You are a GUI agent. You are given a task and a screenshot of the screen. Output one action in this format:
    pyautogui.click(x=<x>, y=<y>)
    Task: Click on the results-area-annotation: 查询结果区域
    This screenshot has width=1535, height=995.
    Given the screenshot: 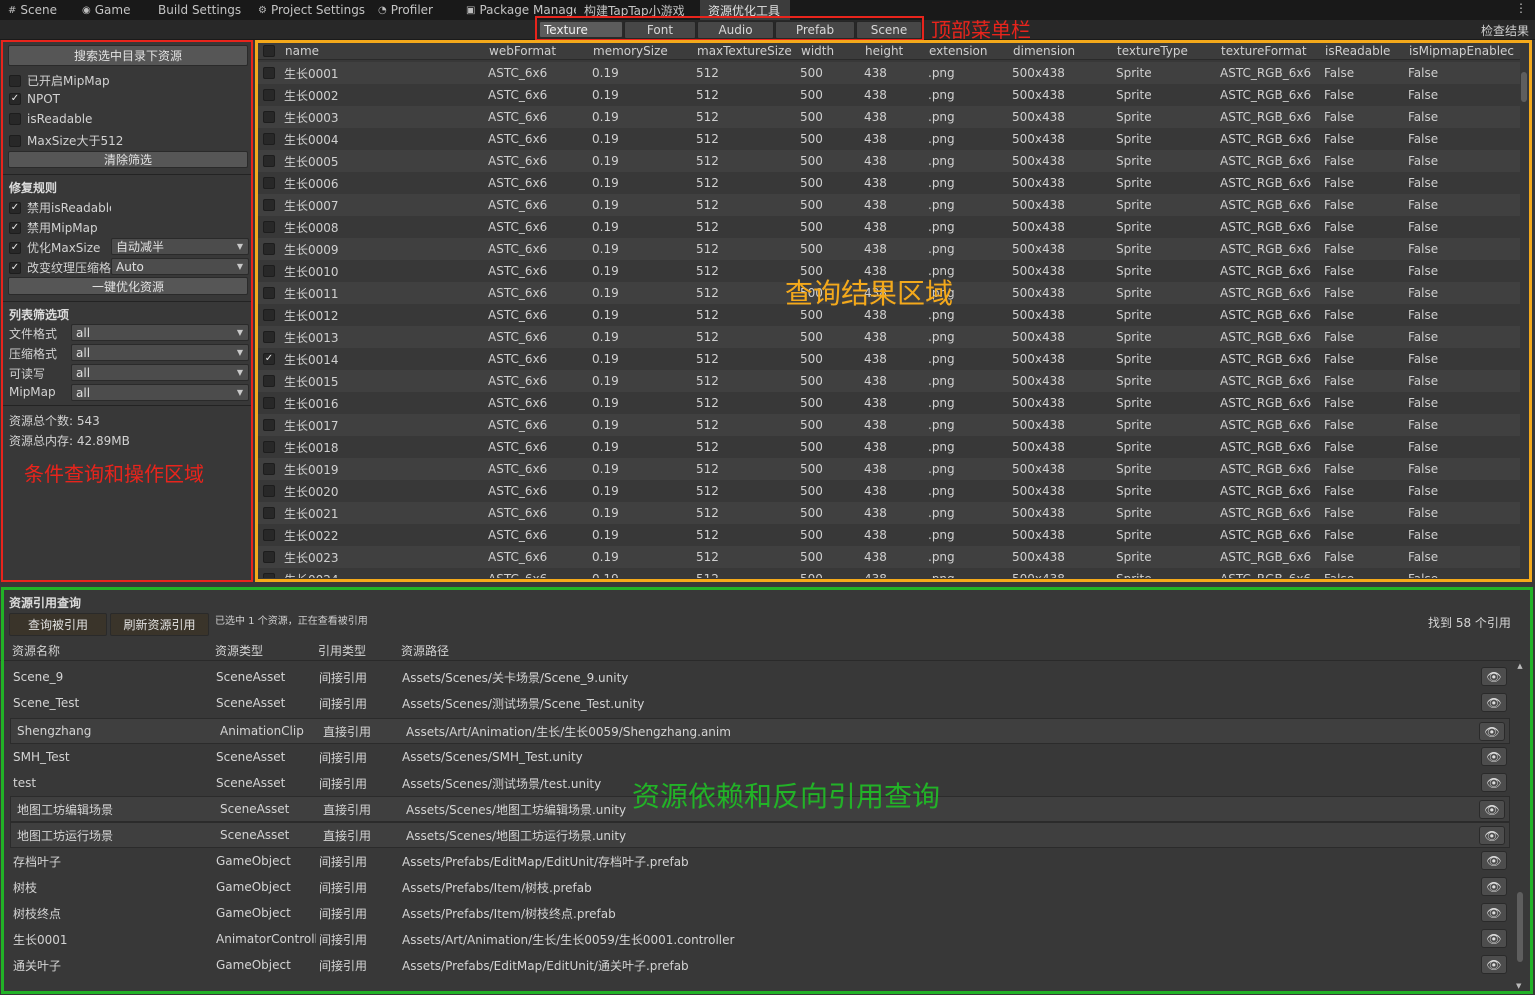 What is the action you would take?
    pyautogui.click(x=869, y=293)
    